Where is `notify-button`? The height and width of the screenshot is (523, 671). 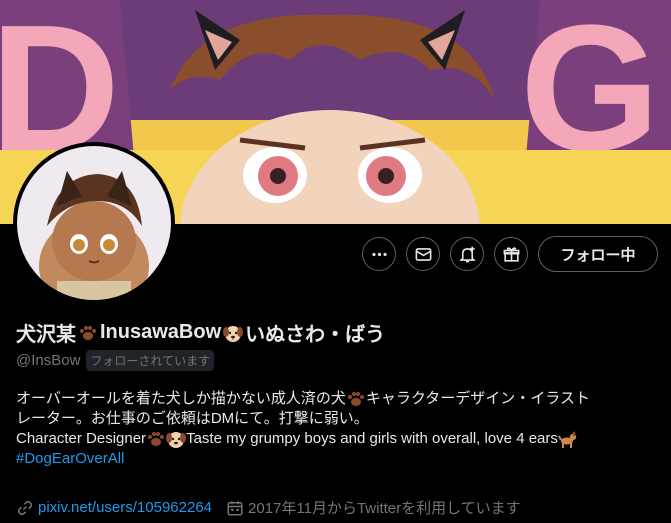
notify-button is located at coordinates (467, 254).